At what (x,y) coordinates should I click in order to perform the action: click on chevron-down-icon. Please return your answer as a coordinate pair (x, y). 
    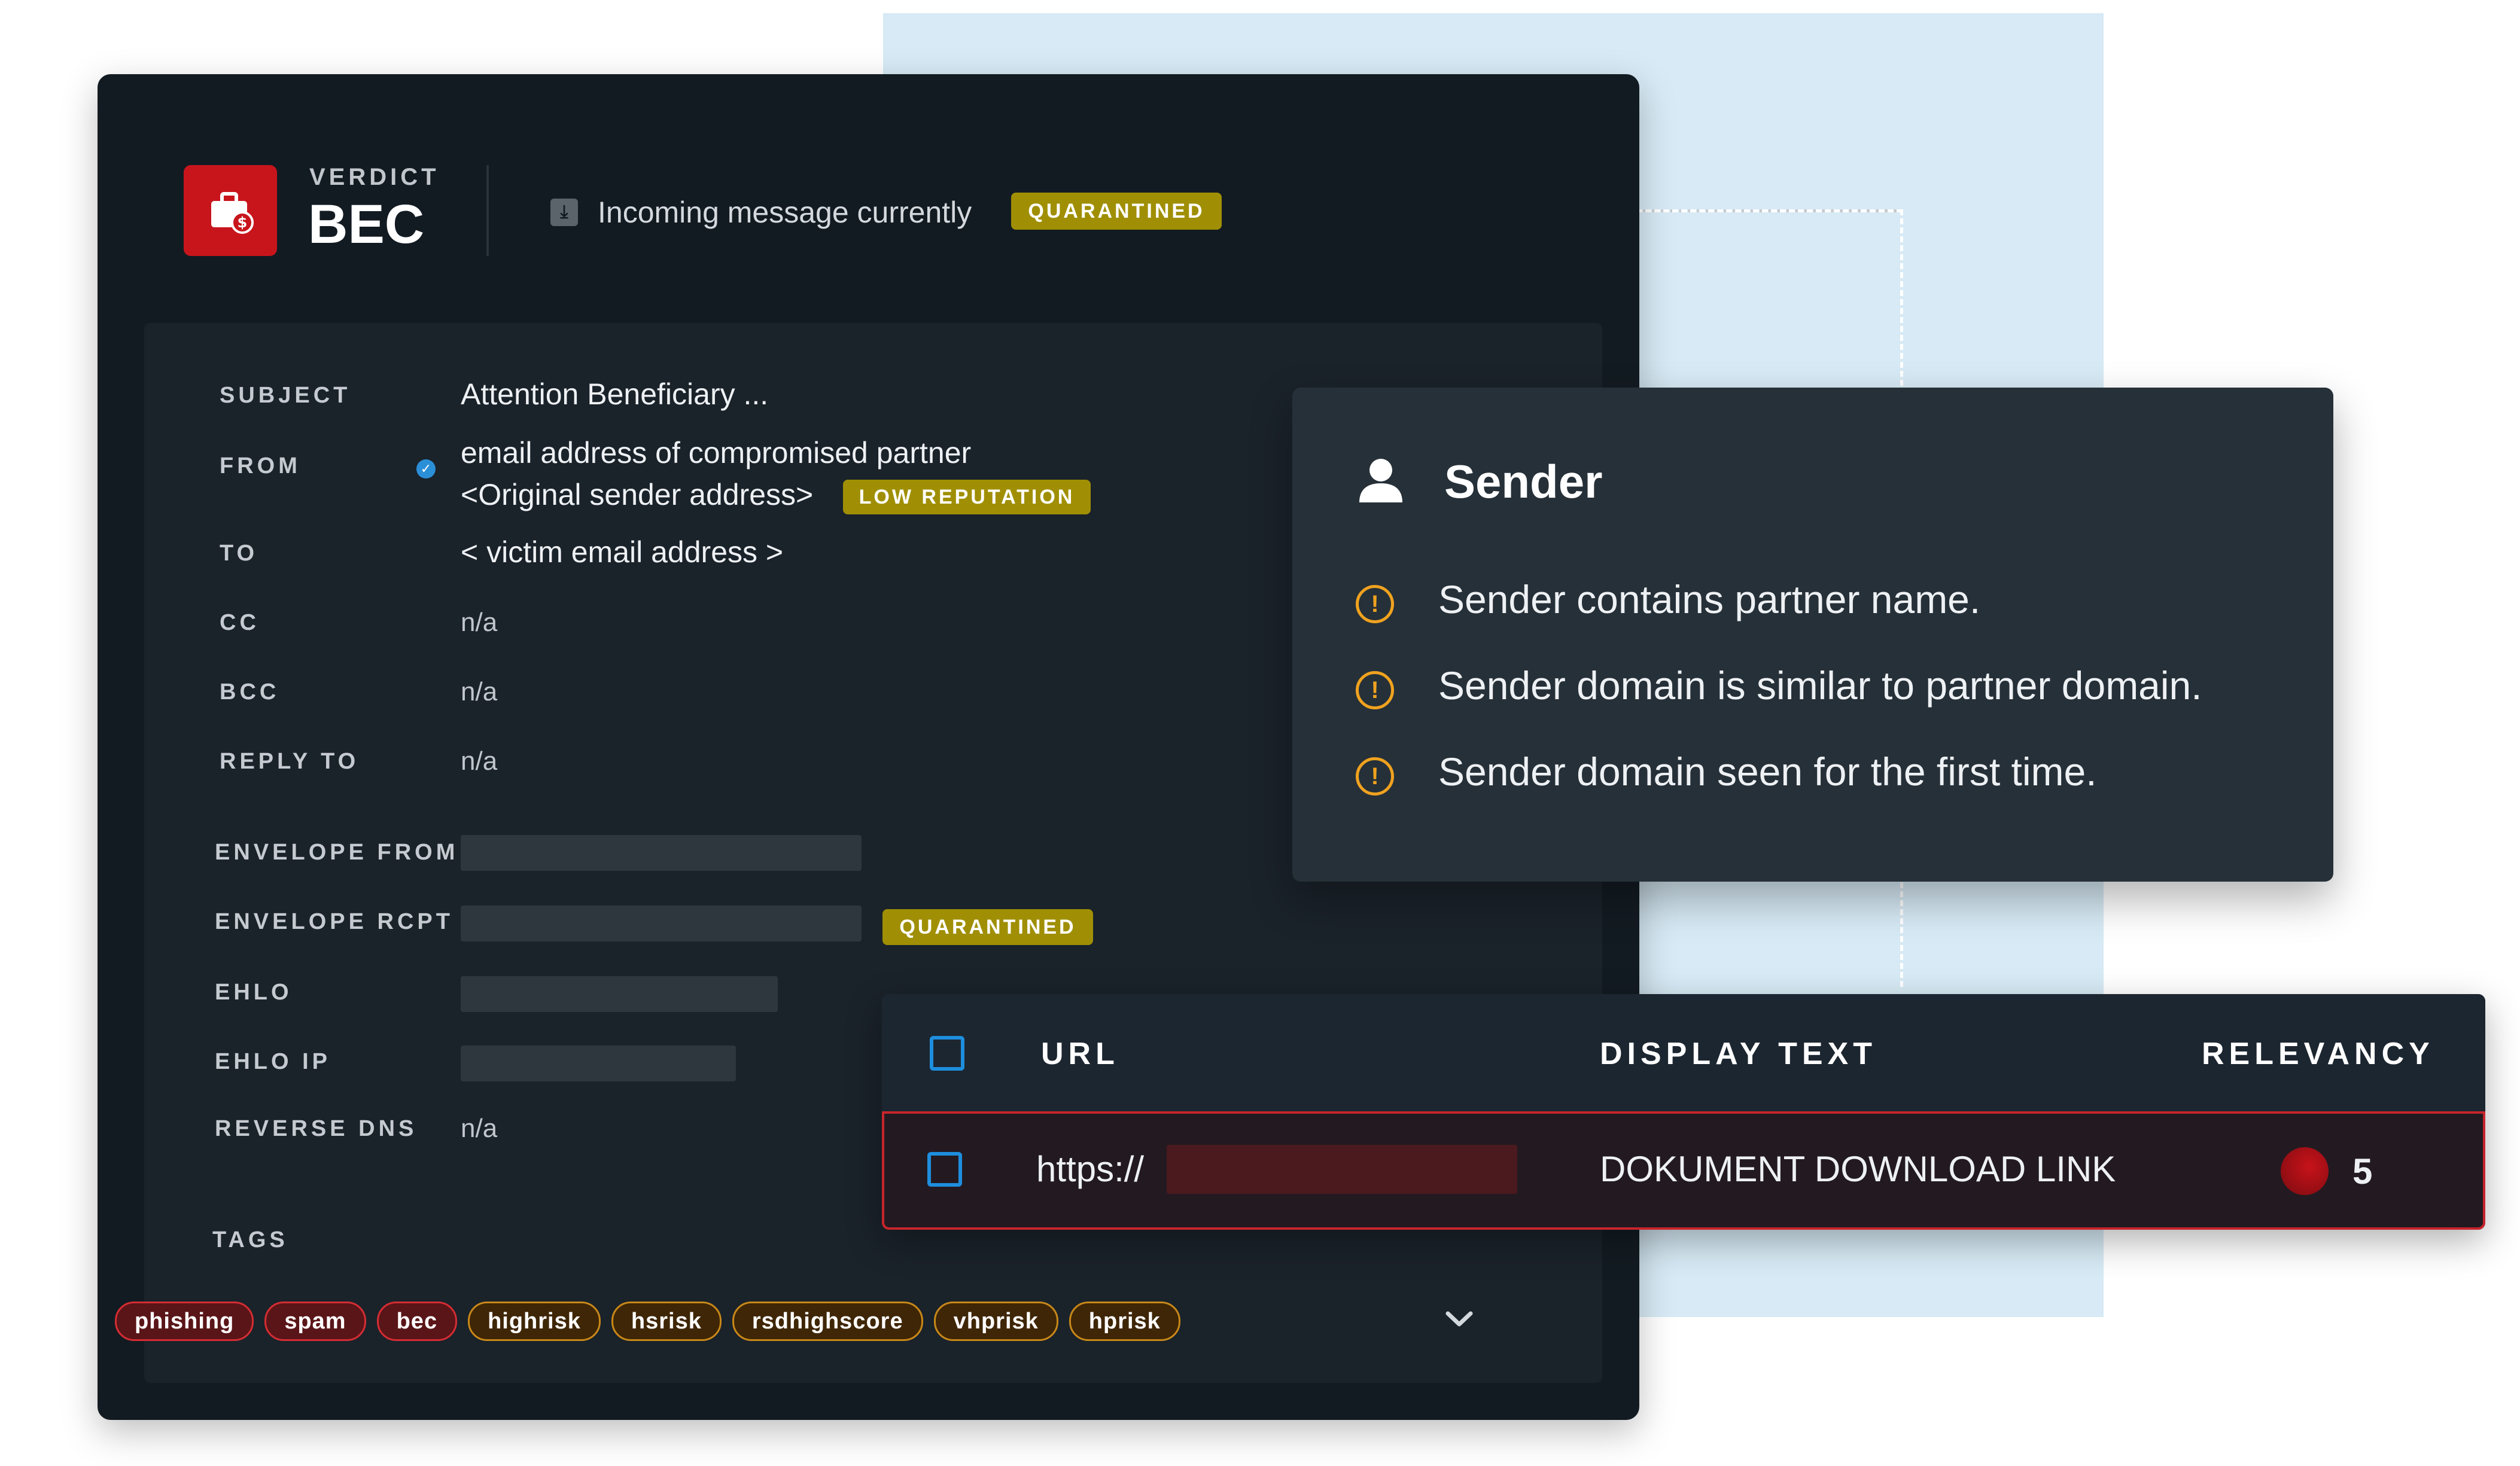
    Looking at the image, I should click on (1459, 1319).